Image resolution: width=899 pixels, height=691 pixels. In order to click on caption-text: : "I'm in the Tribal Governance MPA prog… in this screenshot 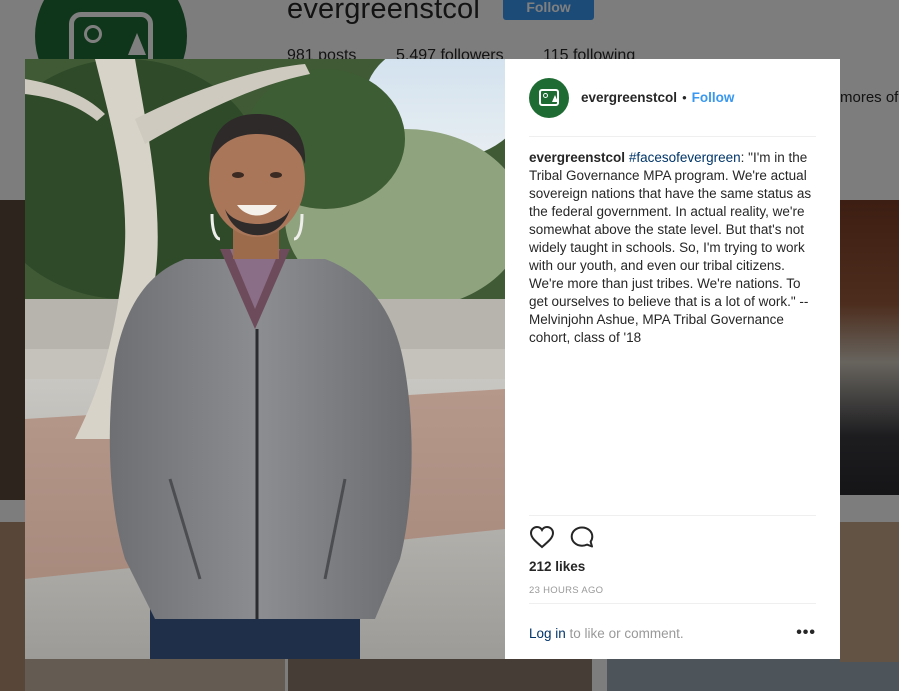, I will do `click(670, 247)`.